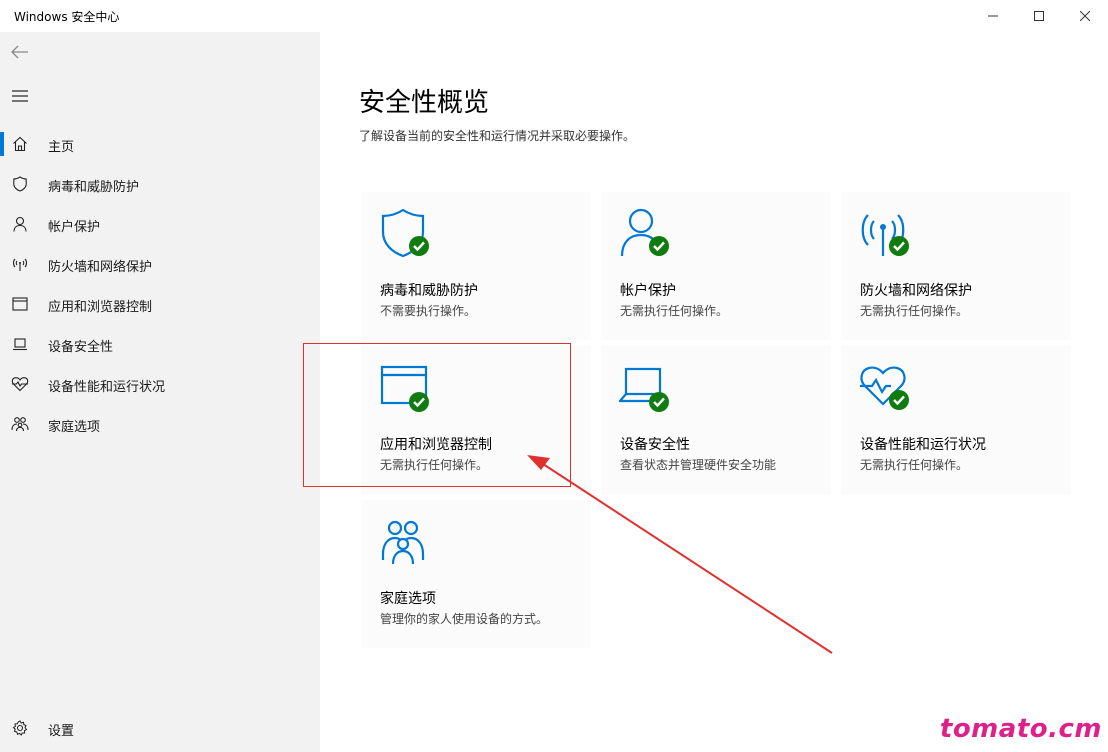  I want to click on tile-desc: 不需要执行操作。, so click(428, 311).